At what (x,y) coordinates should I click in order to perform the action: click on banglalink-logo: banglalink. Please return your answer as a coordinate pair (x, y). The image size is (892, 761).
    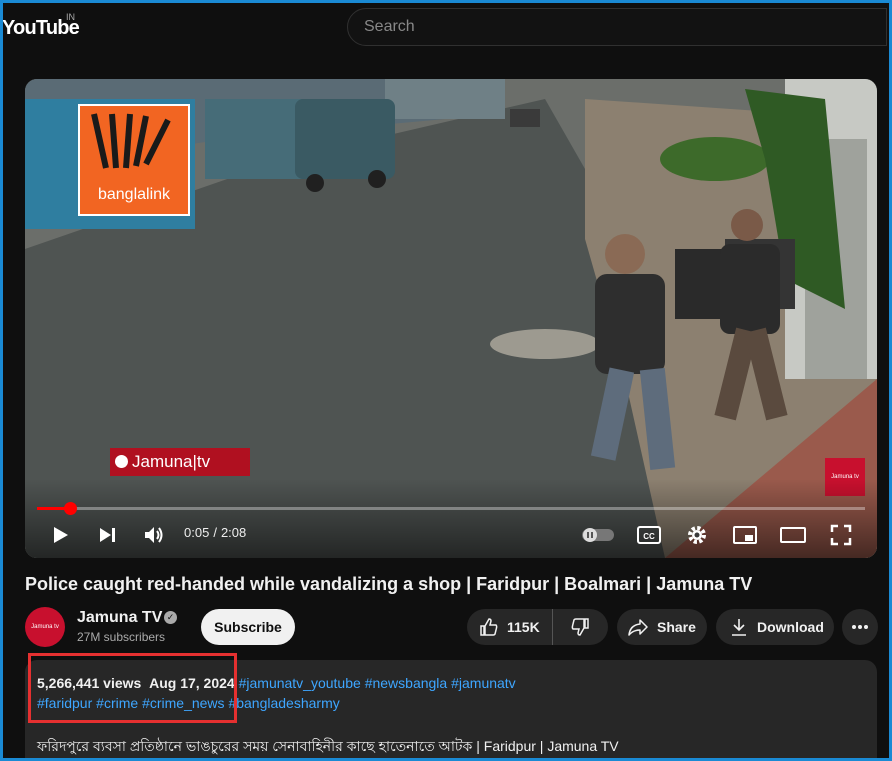
    Looking at the image, I should click on (134, 160).